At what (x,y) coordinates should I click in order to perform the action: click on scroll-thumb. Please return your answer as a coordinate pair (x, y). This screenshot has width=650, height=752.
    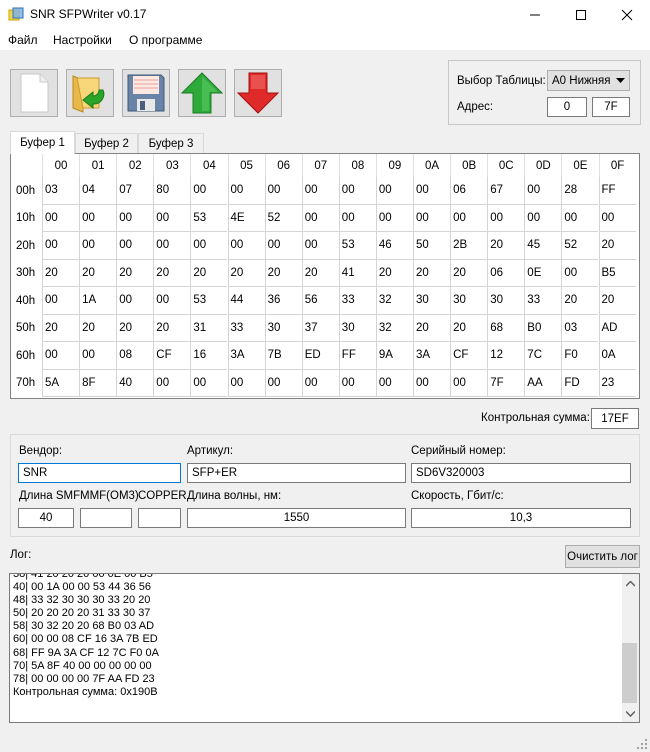
    Looking at the image, I should click on (629, 673).